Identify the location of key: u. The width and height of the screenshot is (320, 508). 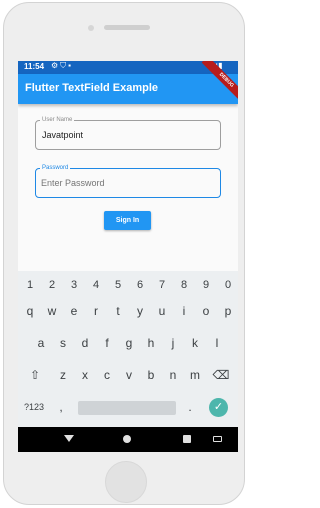
(162, 311).